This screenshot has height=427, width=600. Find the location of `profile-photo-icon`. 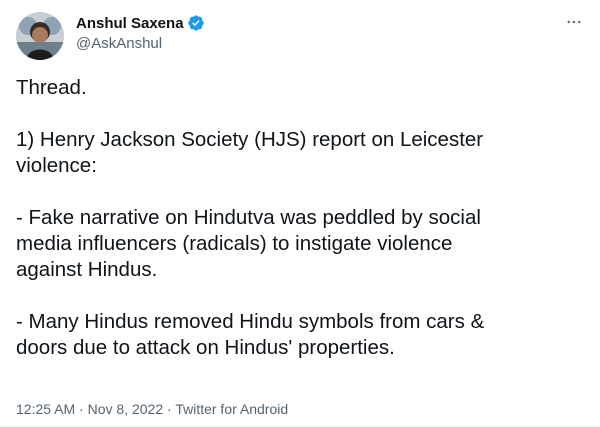

profile-photo-icon is located at coordinates (40, 36).